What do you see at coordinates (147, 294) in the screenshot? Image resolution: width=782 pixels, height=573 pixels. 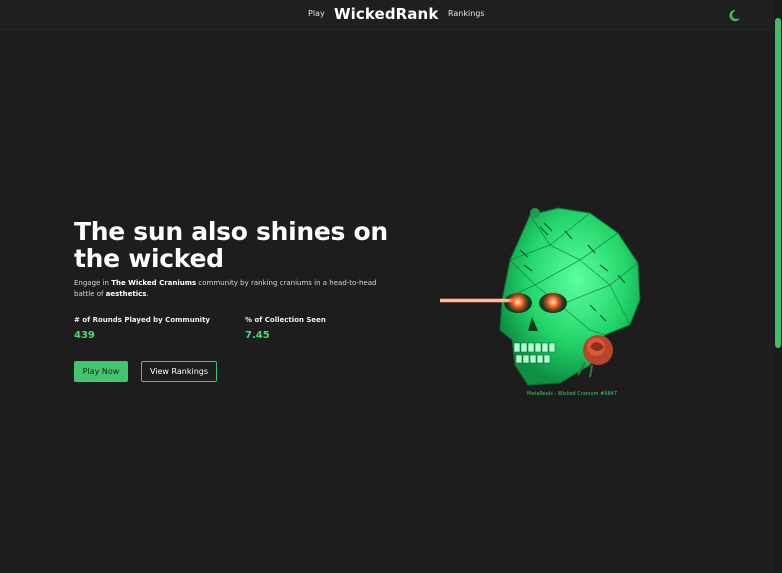 I see `desc-text: .` at bounding box center [147, 294].